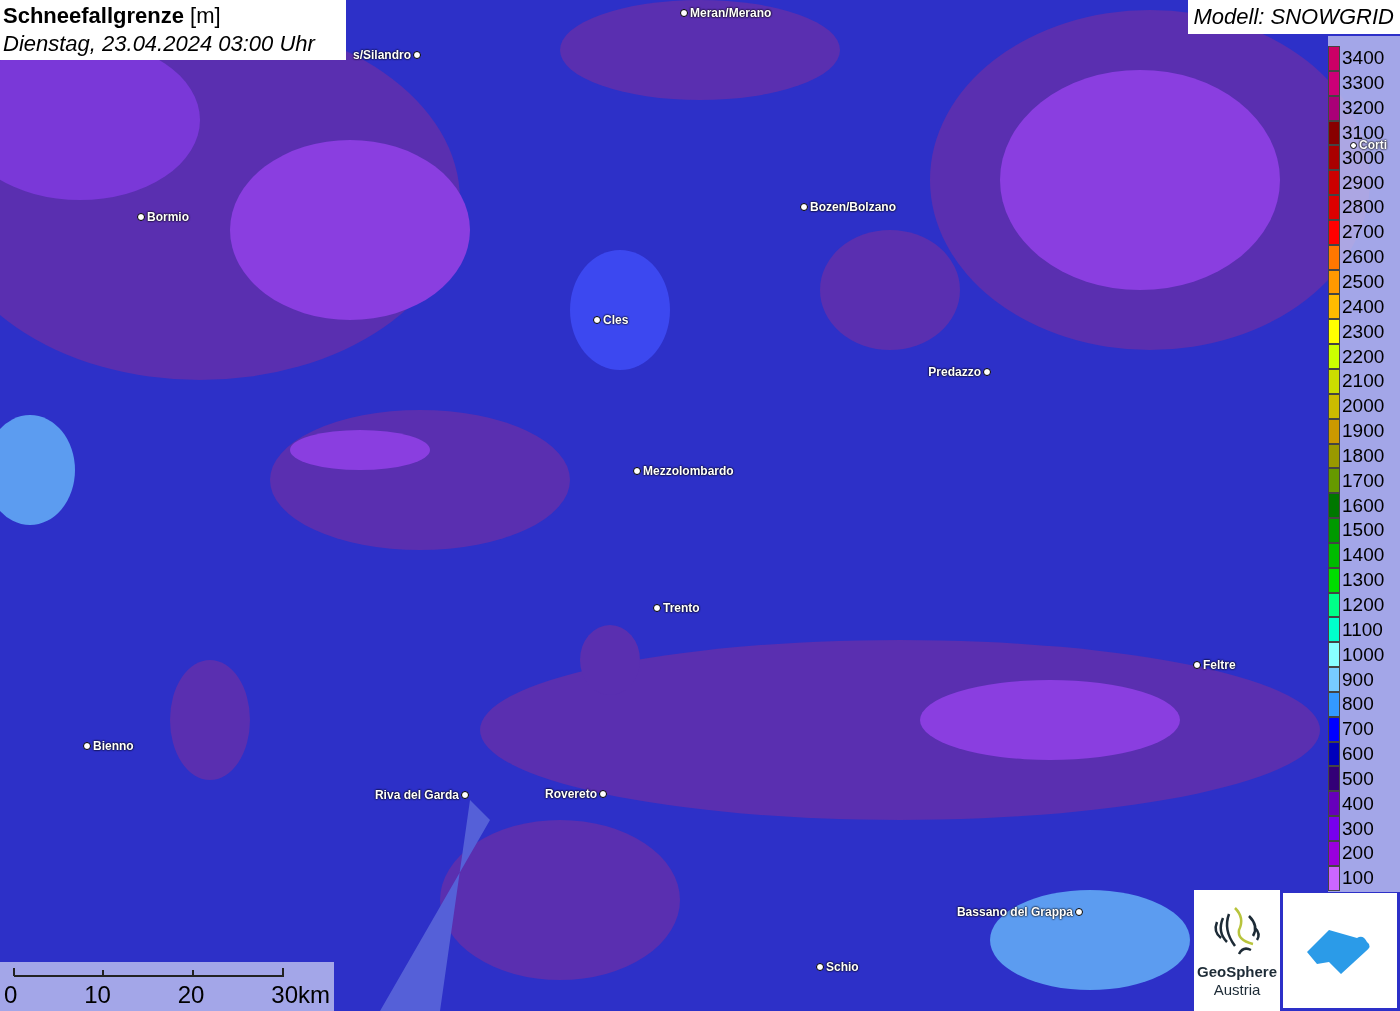 This screenshot has width=1400, height=1011. Describe the element at coordinates (1293, 17) in the screenshot. I see `model-label: Modell: SNOWGRID` at that location.